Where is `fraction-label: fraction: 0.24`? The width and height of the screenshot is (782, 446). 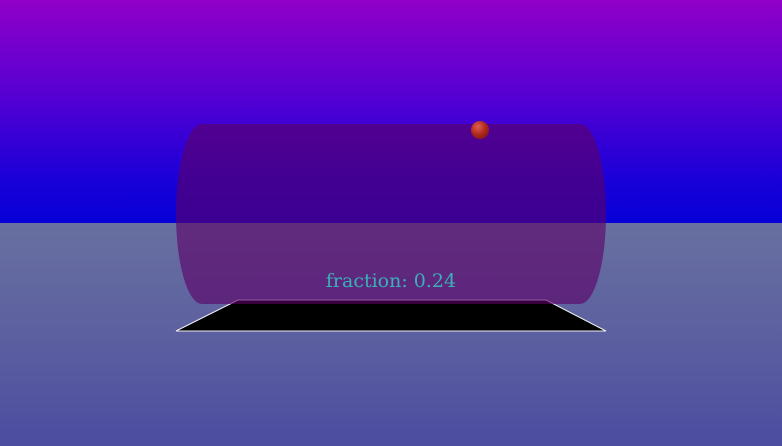 fraction-label: fraction: 0.24 is located at coordinates (391, 281).